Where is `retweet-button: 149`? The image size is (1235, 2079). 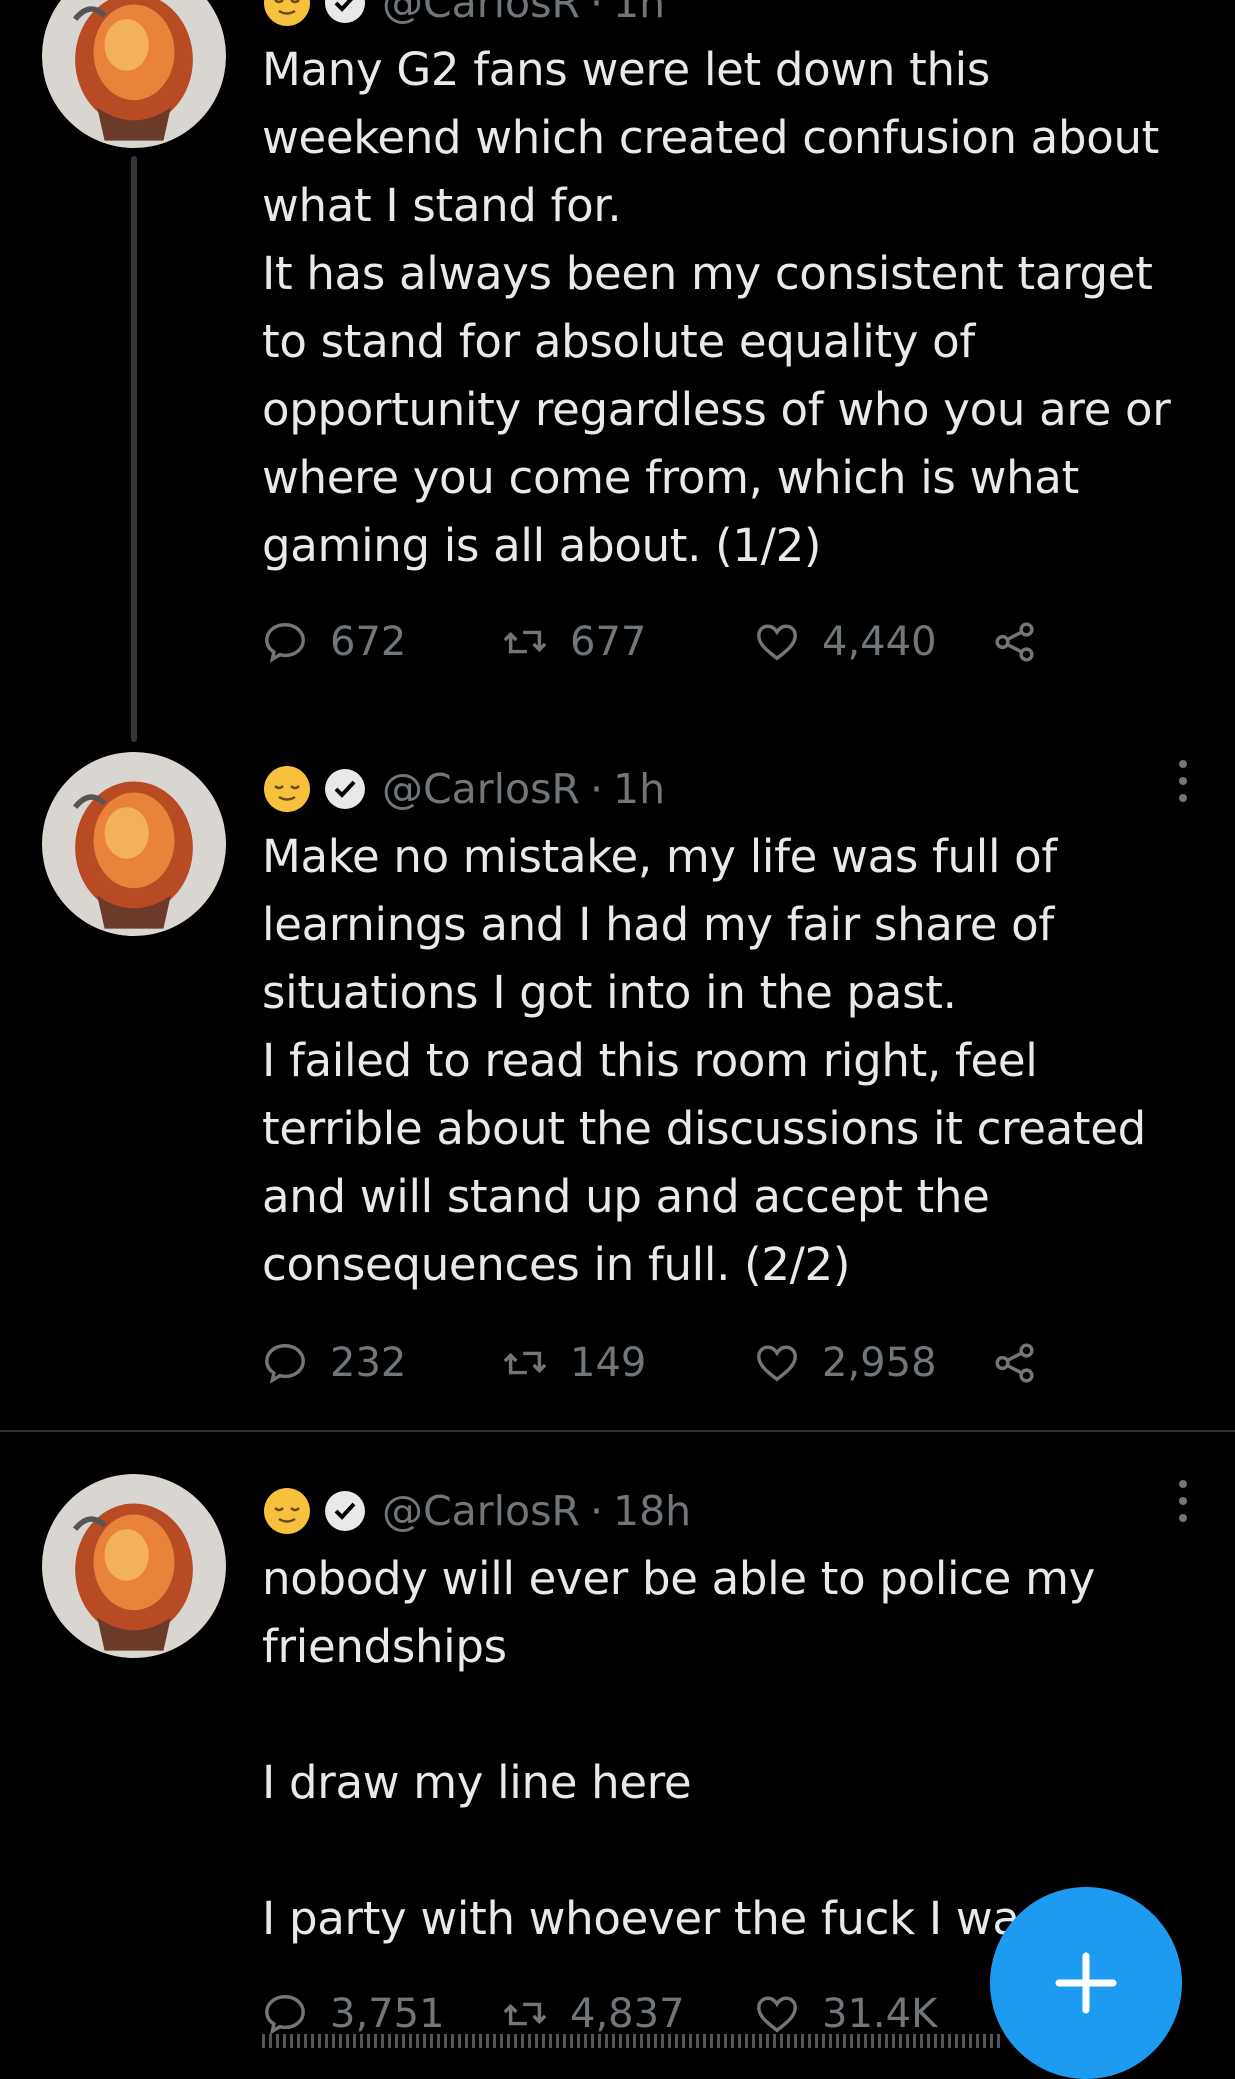 retweet-button: 149 is located at coordinates (574, 1363).